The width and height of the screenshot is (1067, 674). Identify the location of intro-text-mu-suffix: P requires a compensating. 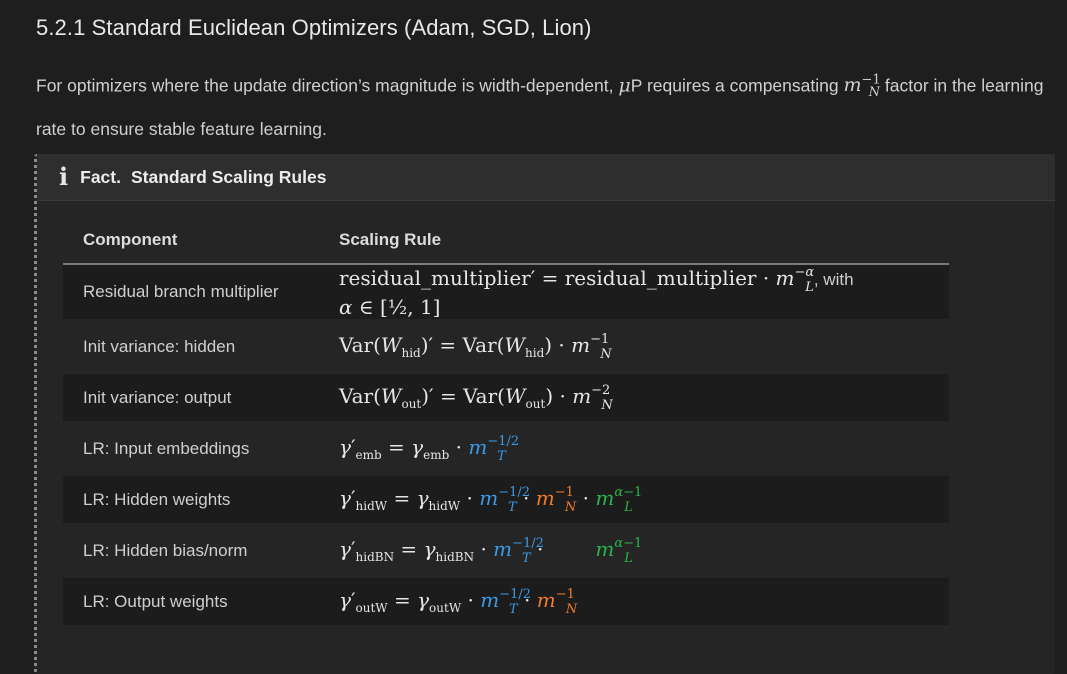
(737, 85).